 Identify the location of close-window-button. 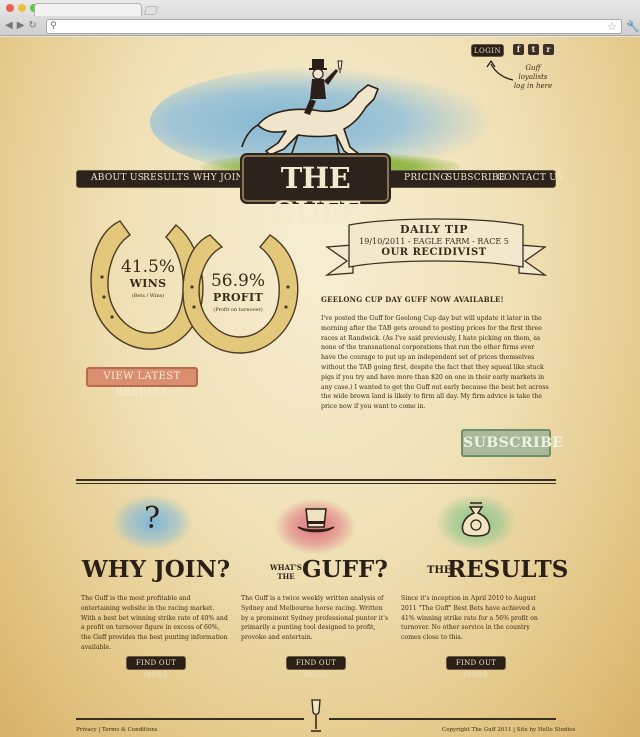
(10, 8).